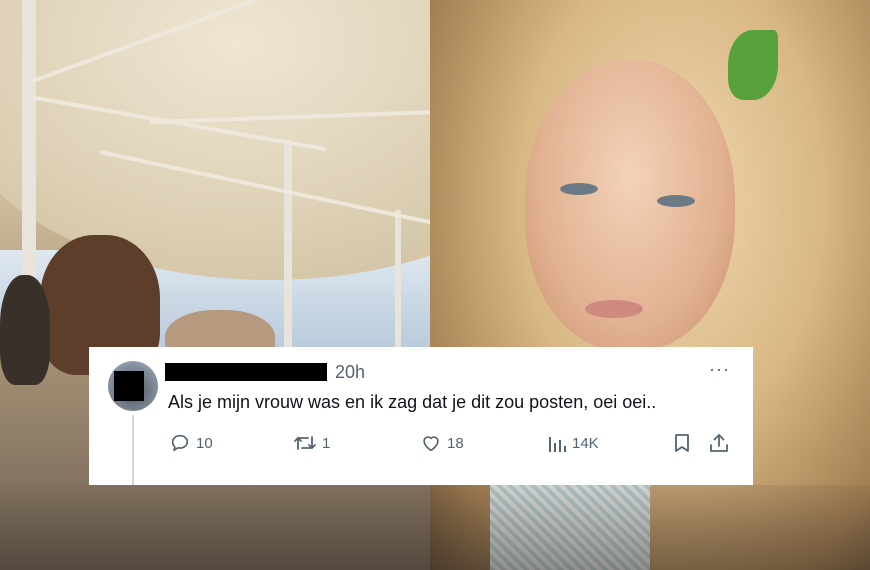  I want to click on bookmark-button, so click(682, 443).